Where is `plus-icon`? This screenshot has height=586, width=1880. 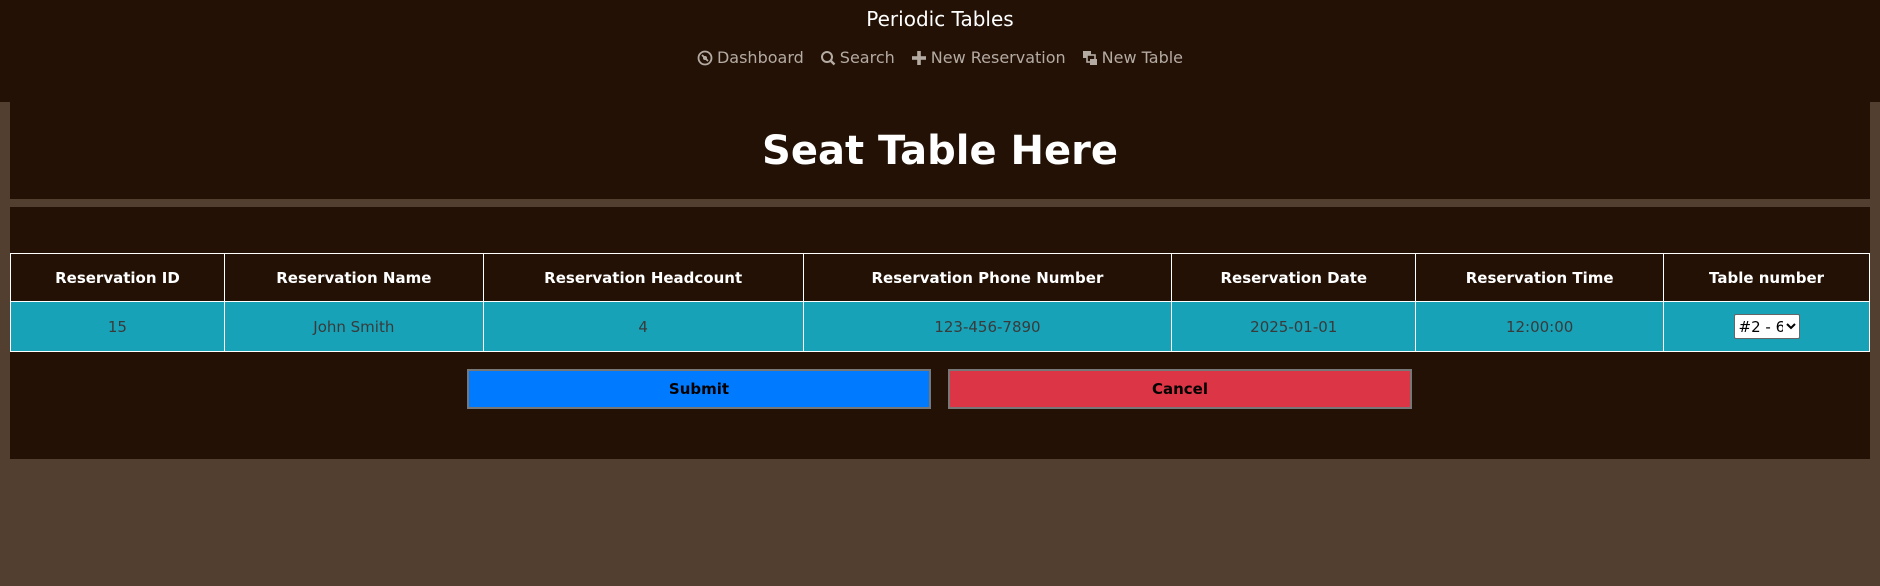 plus-icon is located at coordinates (919, 58).